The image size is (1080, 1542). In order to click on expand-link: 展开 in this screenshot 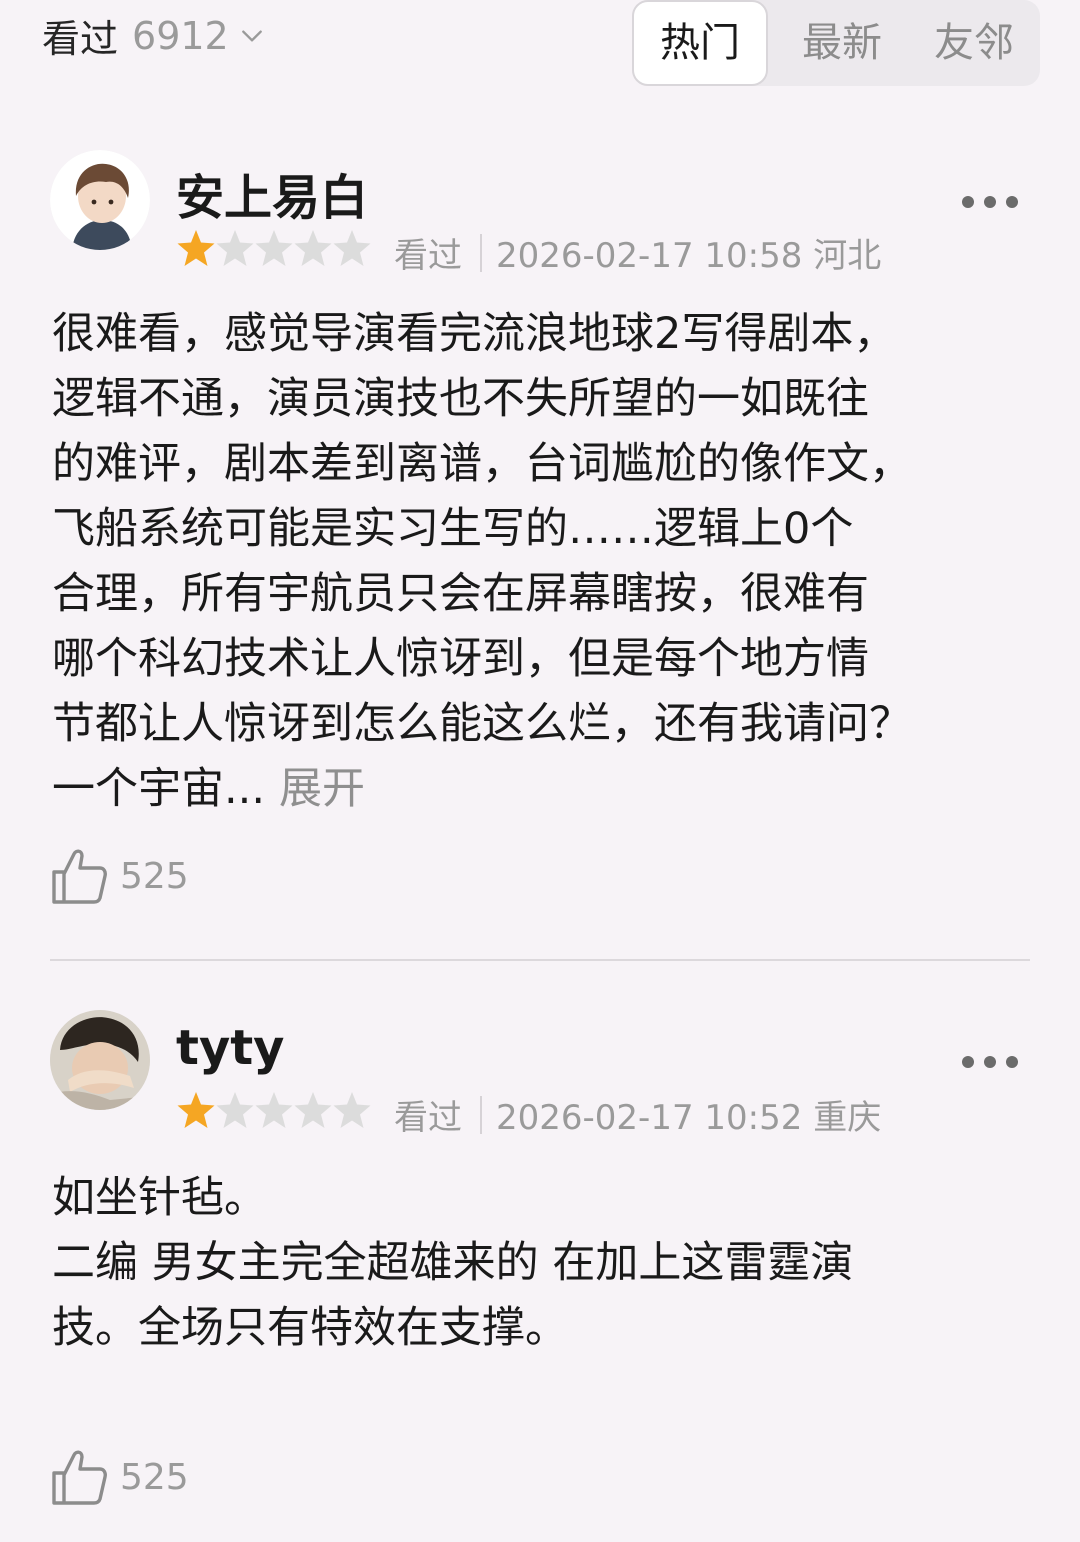, I will do `click(322, 789)`.